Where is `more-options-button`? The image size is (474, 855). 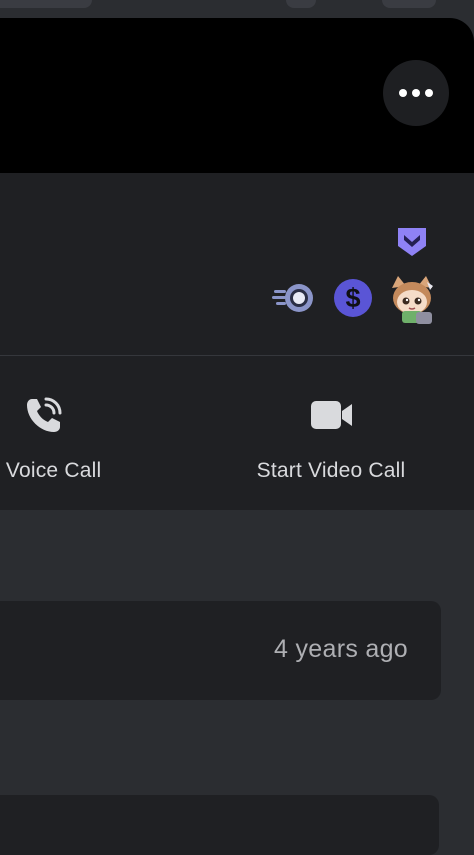
more-options-button is located at coordinates (416, 93).